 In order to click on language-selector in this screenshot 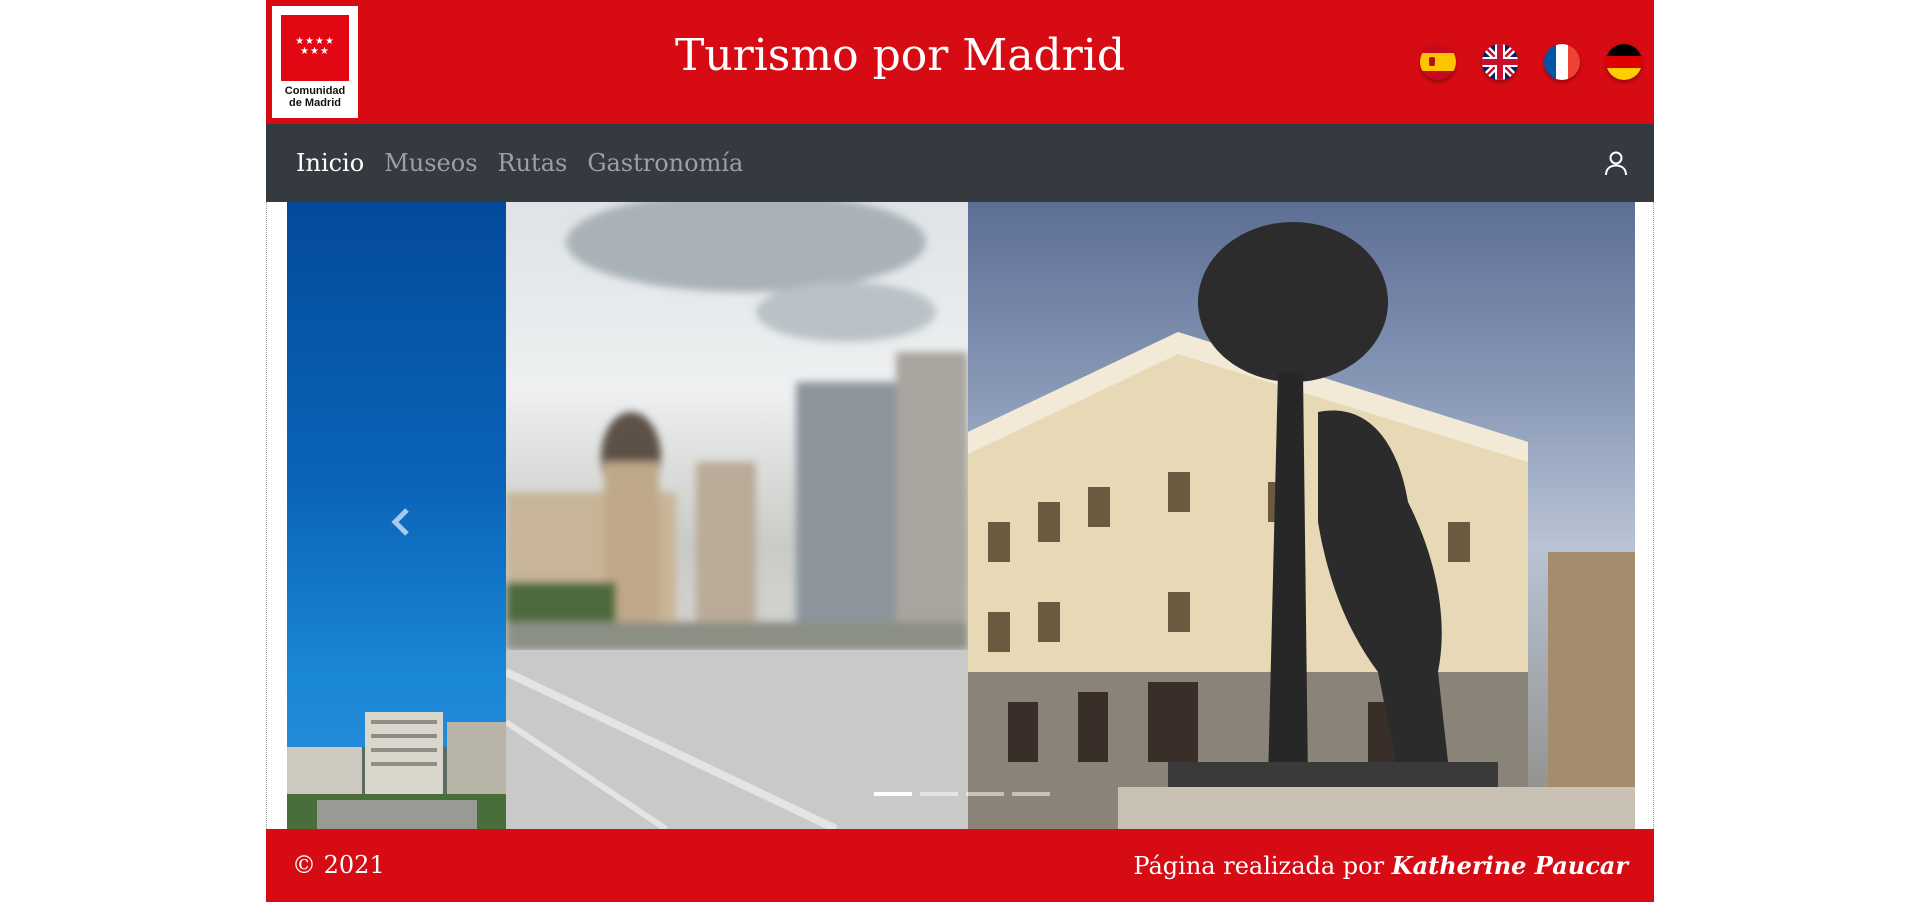, I will do `click(1531, 62)`.